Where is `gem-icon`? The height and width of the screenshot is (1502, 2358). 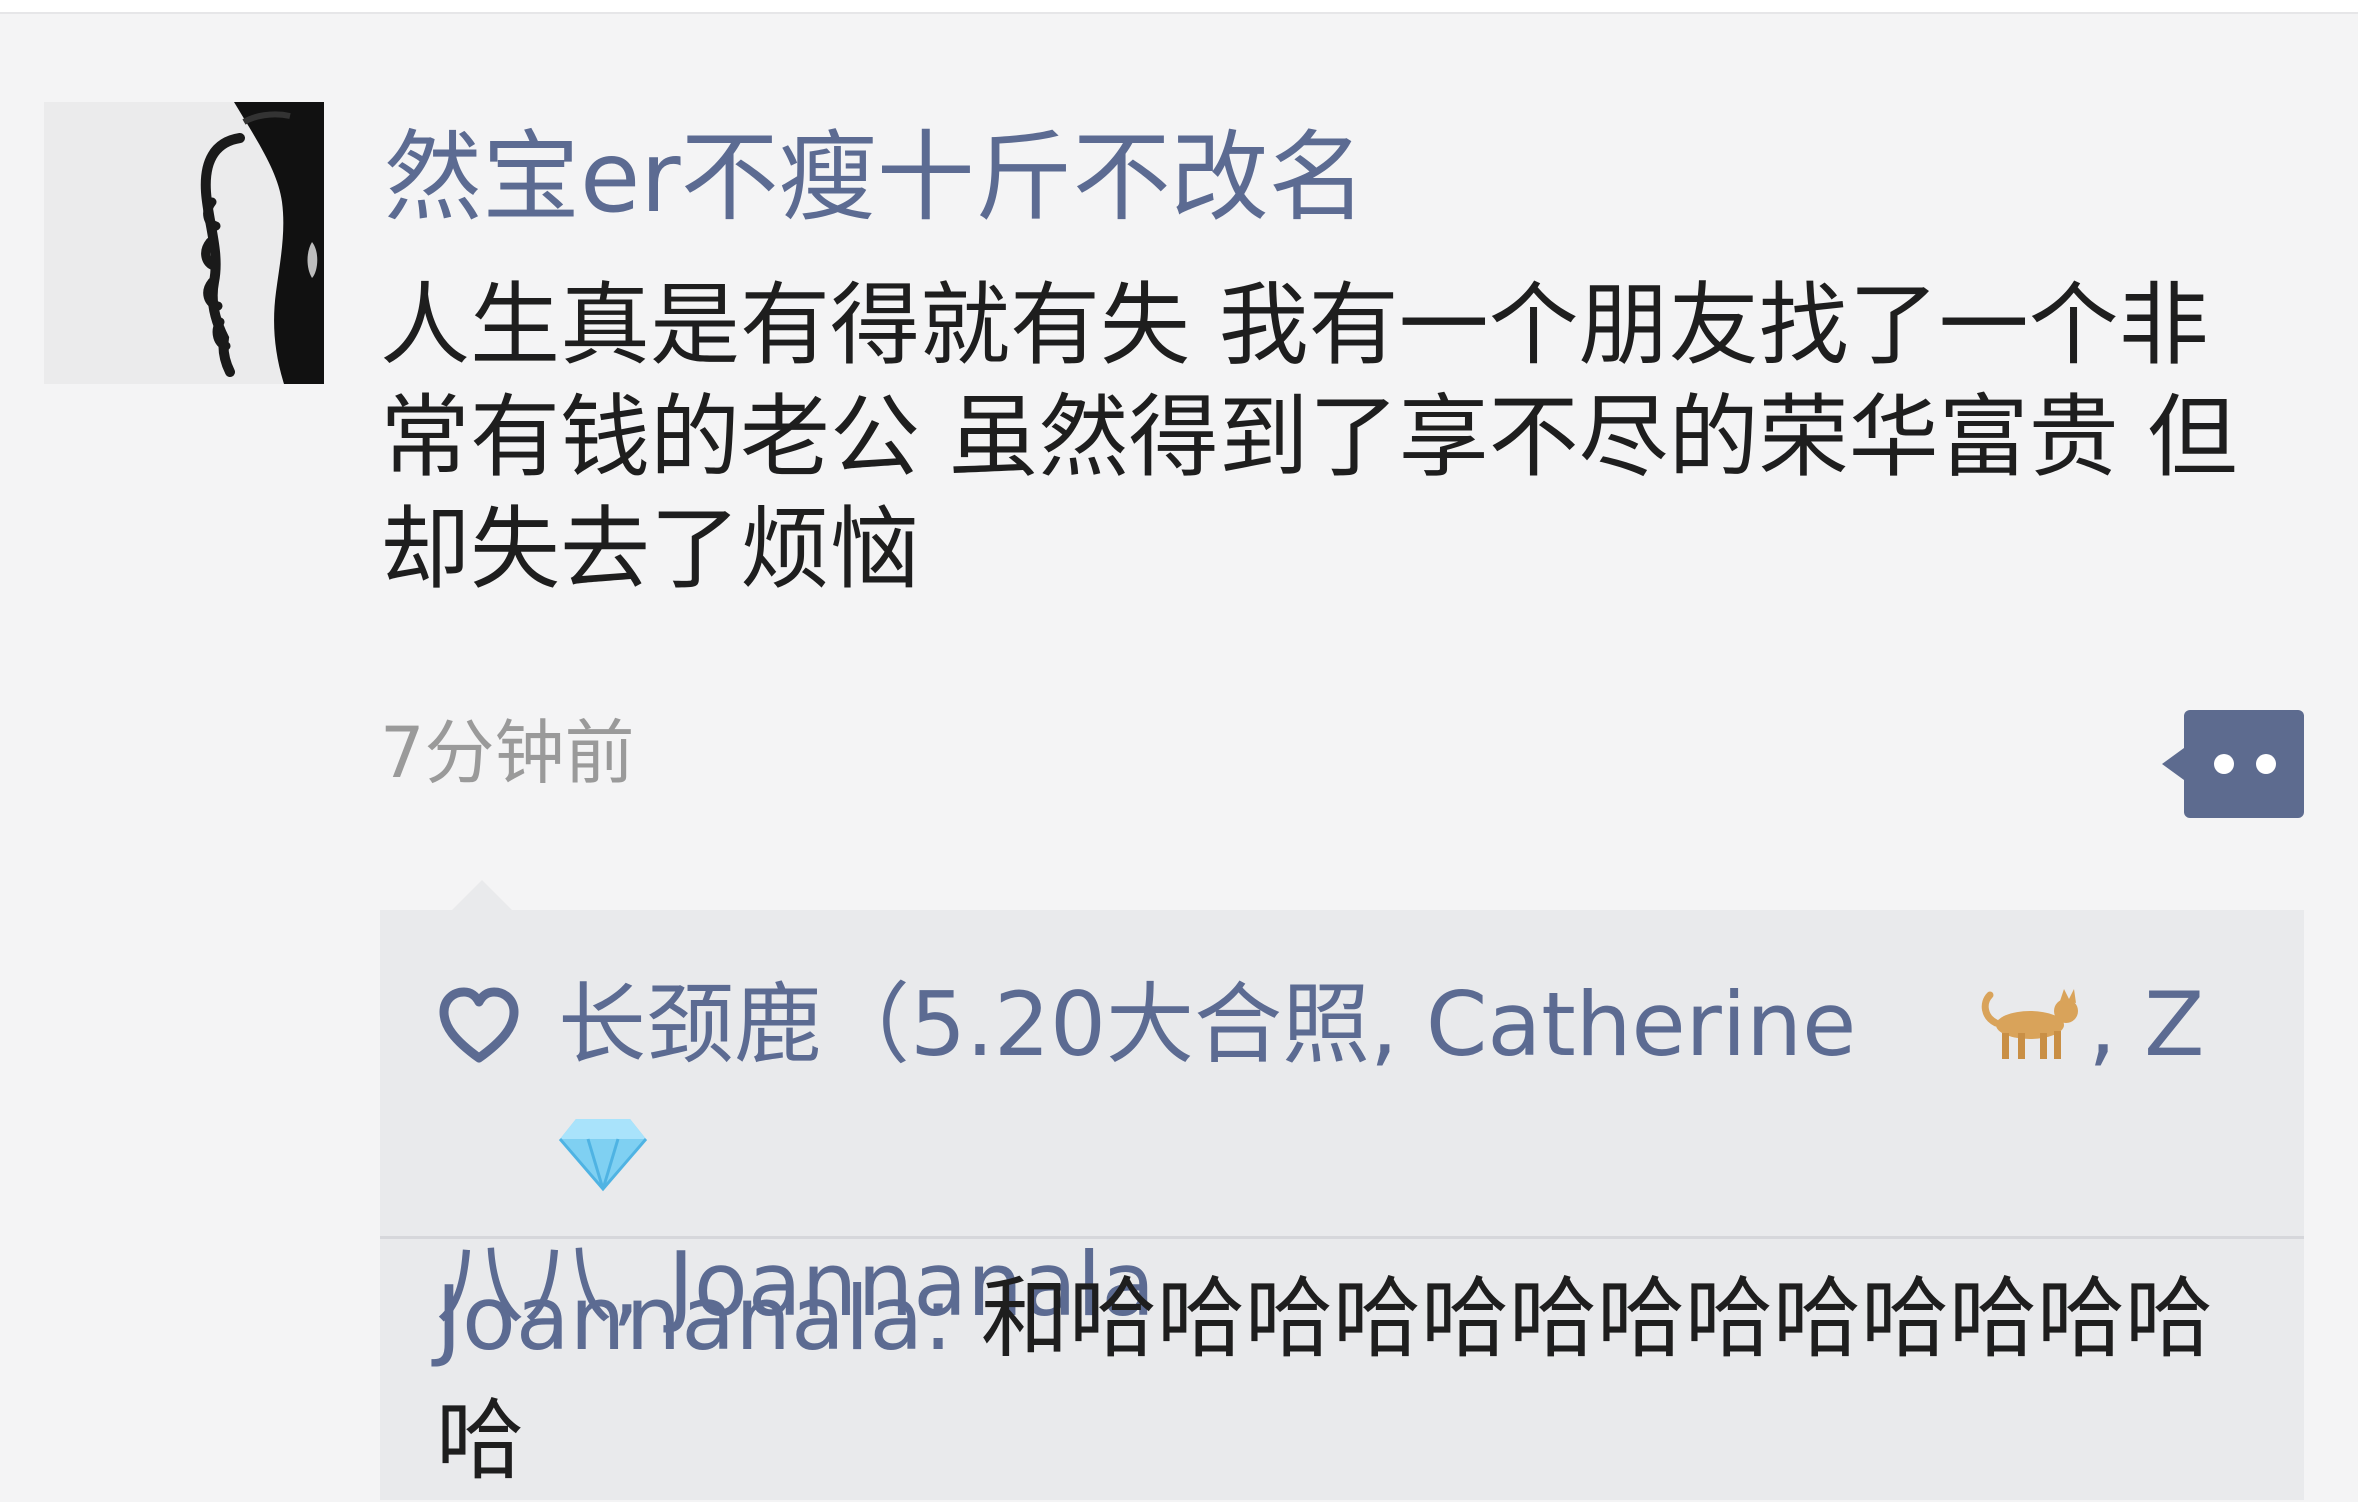 gem-icon is located at coordinates (542, 1163).